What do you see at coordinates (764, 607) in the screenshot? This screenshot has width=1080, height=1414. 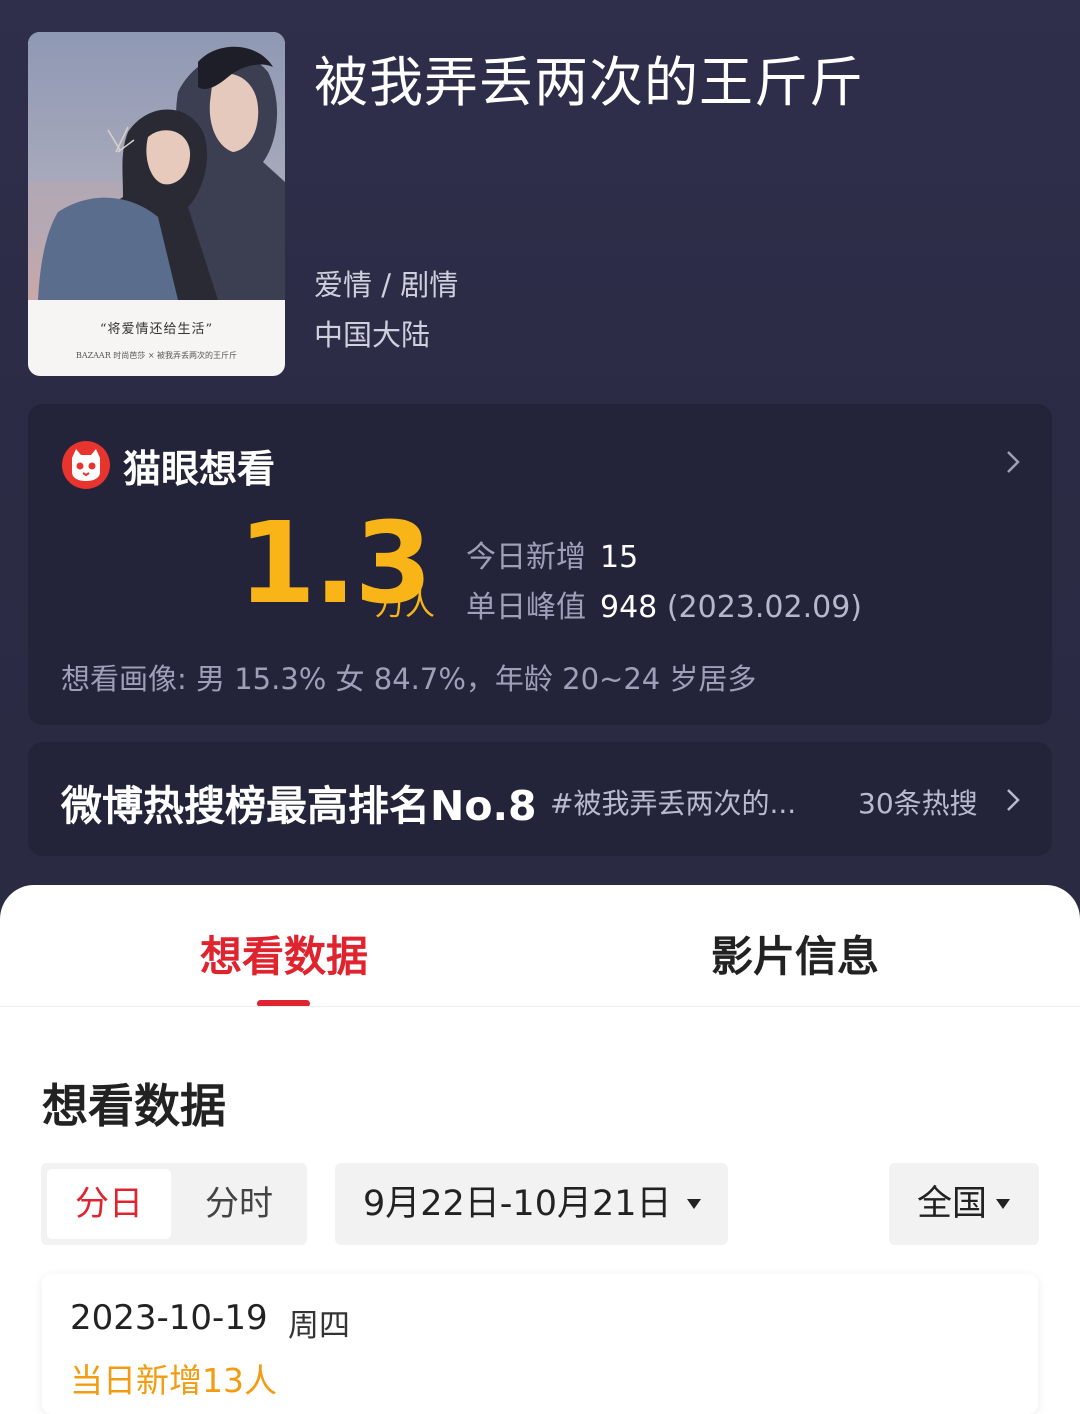 I see `daily-peak-date: (2023.02.09)` at bounding box center [764, 607].